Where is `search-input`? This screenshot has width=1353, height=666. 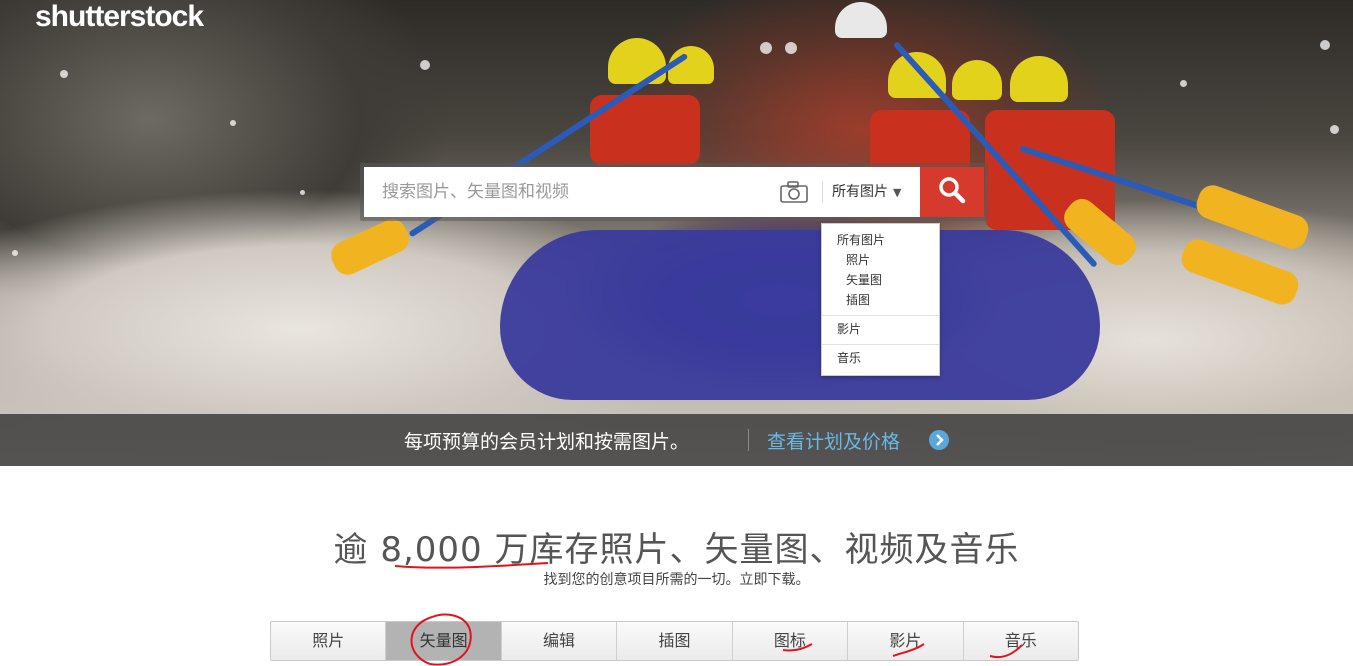
search-input is located at coordinates (569, 192).